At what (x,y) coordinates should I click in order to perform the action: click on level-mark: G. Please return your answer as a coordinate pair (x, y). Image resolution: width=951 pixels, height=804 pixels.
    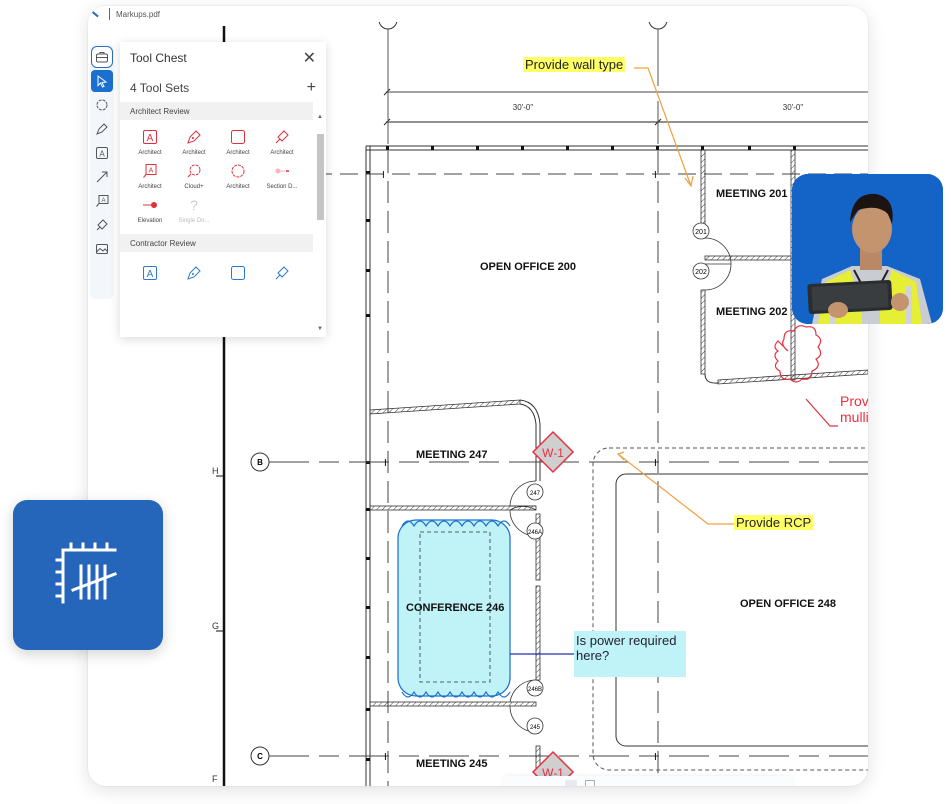
    Looking at the image, I should click on (215, 626).